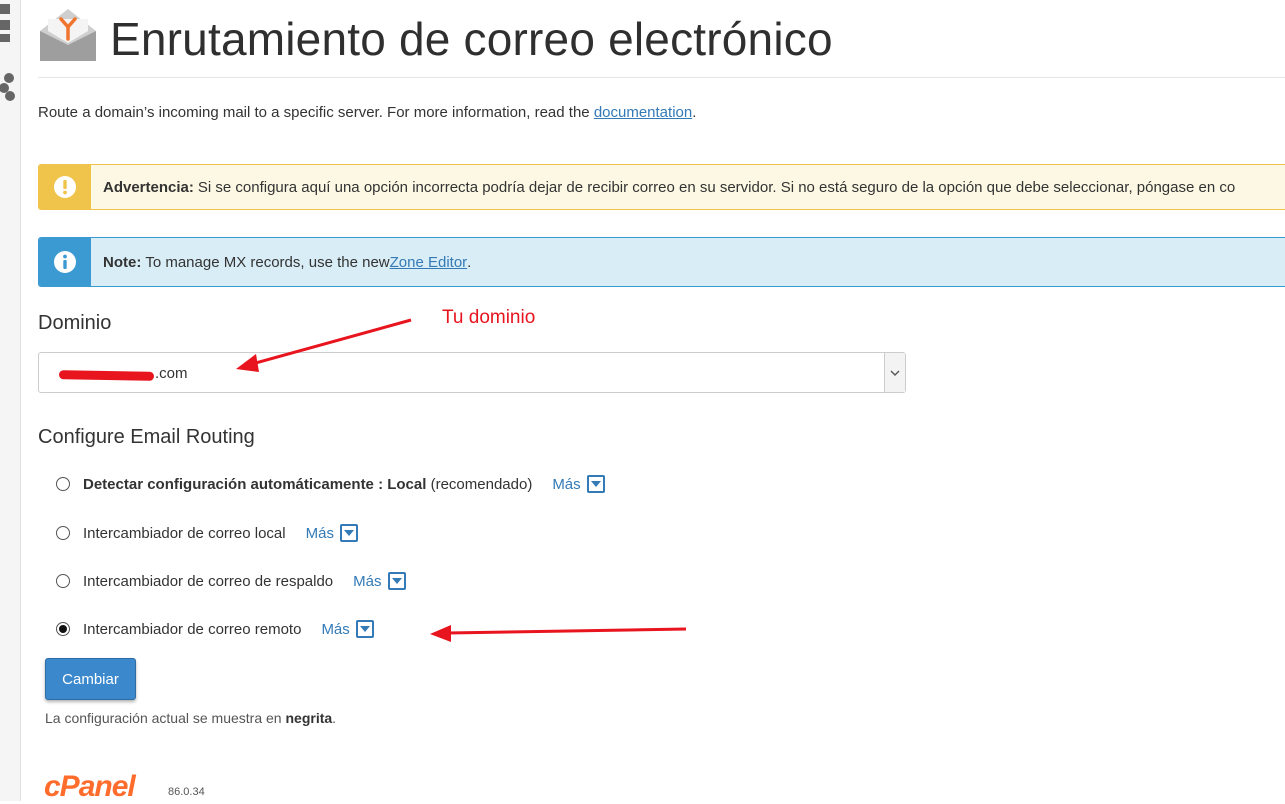  What do you see at coordinates (461, 480) in the screenshot?
I see `annotation-arrows` at bounding box center [461, 480].